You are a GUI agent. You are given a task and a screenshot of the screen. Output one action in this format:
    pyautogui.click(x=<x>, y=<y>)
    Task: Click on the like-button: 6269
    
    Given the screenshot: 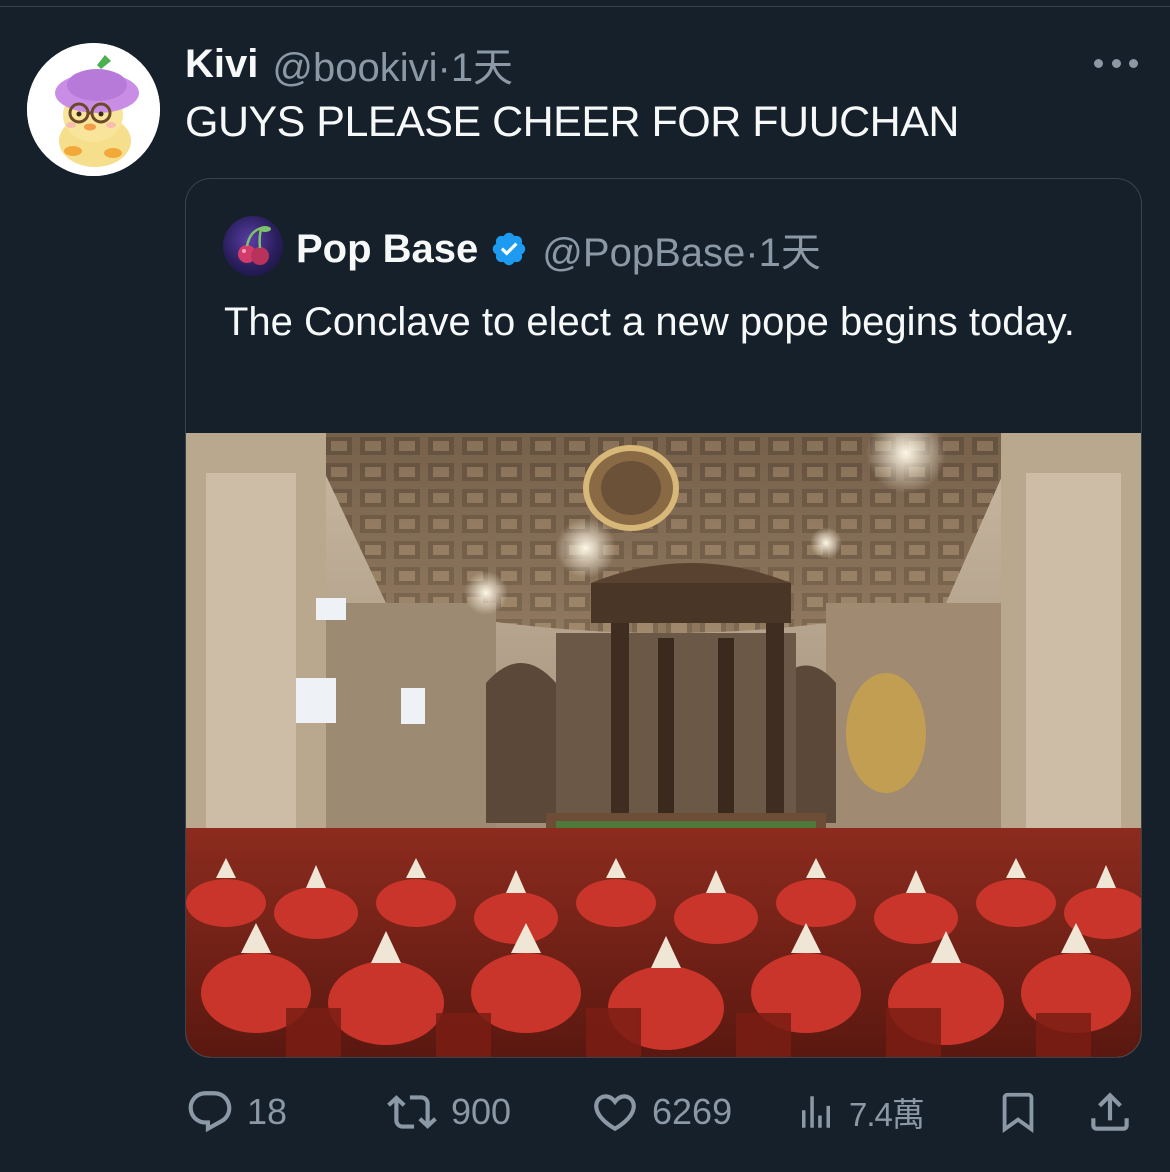 What is the action you would take?
    pyautogui.click(x=661, y=1112)
    